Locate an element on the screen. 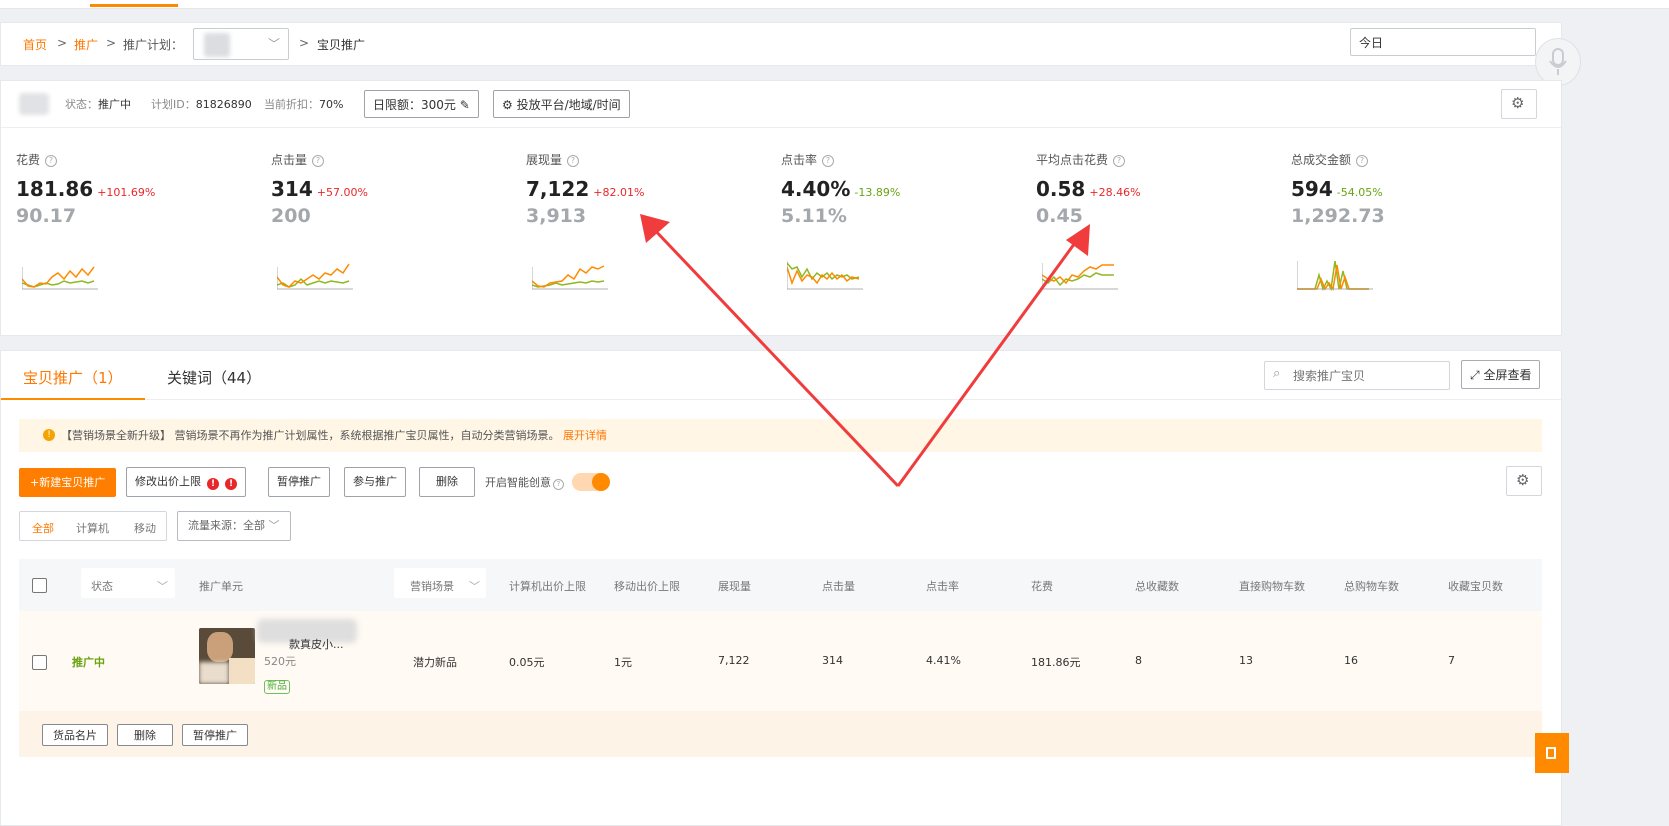  voice-assistant-button is located at coordinates (1558, 62).